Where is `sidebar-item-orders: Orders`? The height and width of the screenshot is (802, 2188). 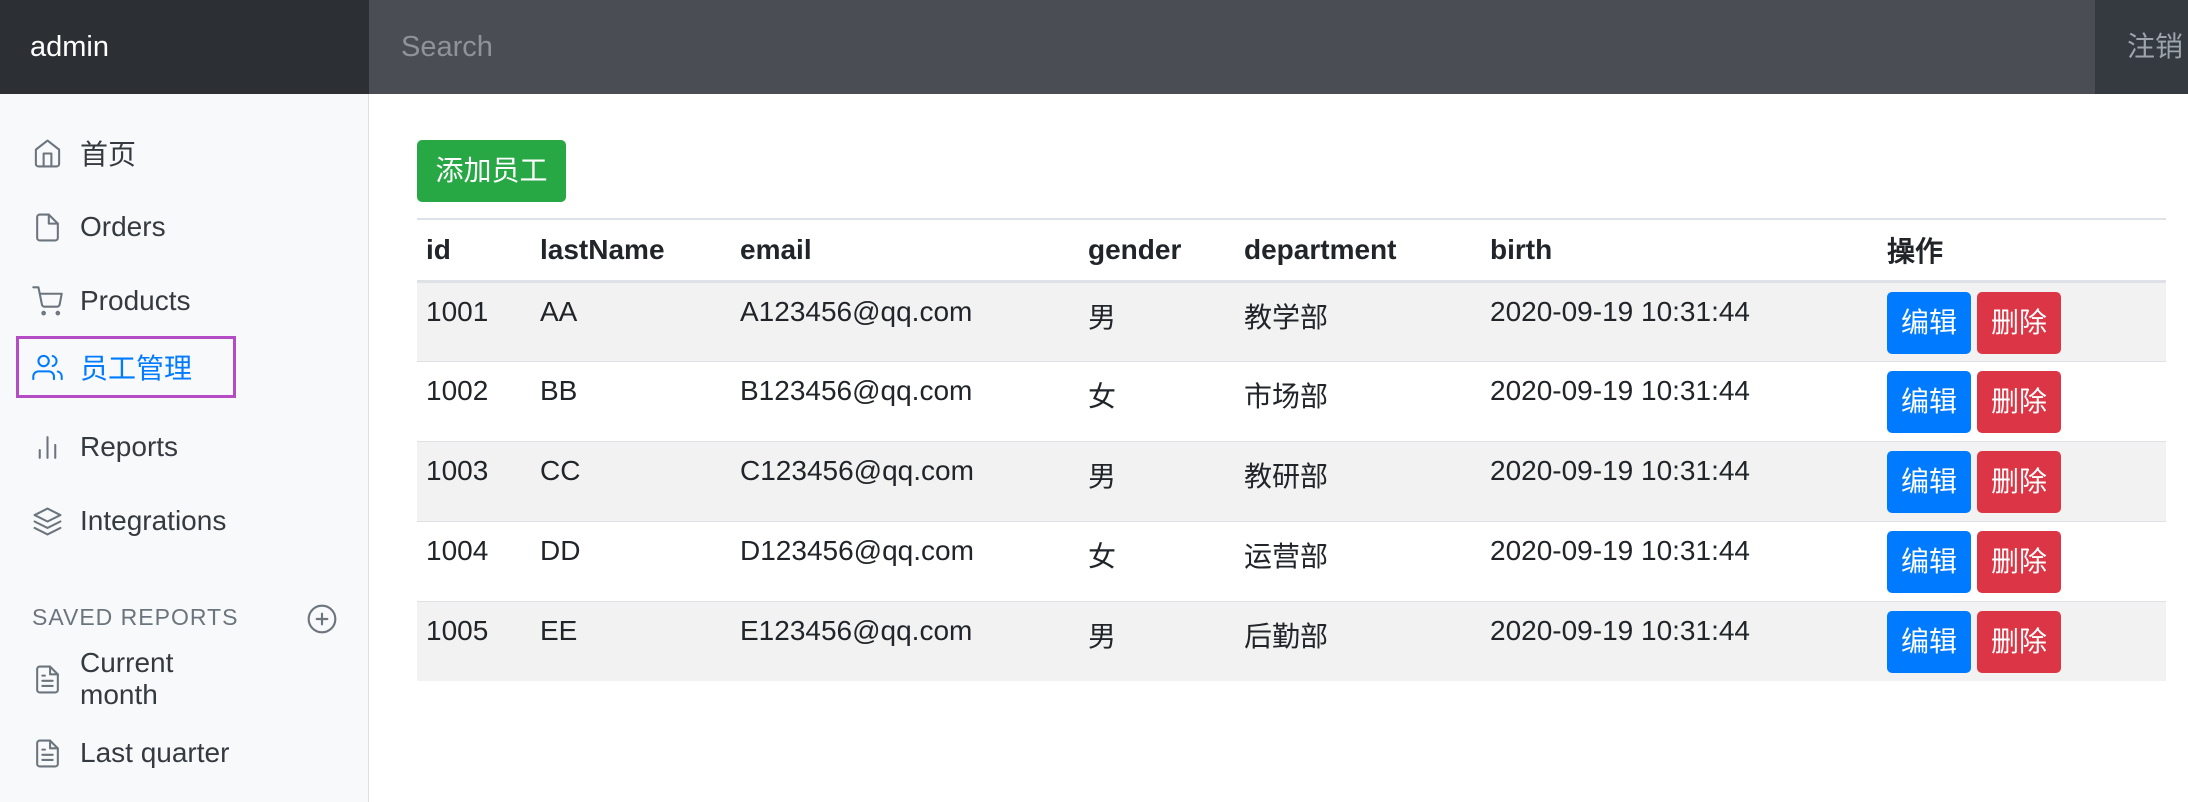
sidebar-item-orders: Orders is located at coordinates (126, 227).